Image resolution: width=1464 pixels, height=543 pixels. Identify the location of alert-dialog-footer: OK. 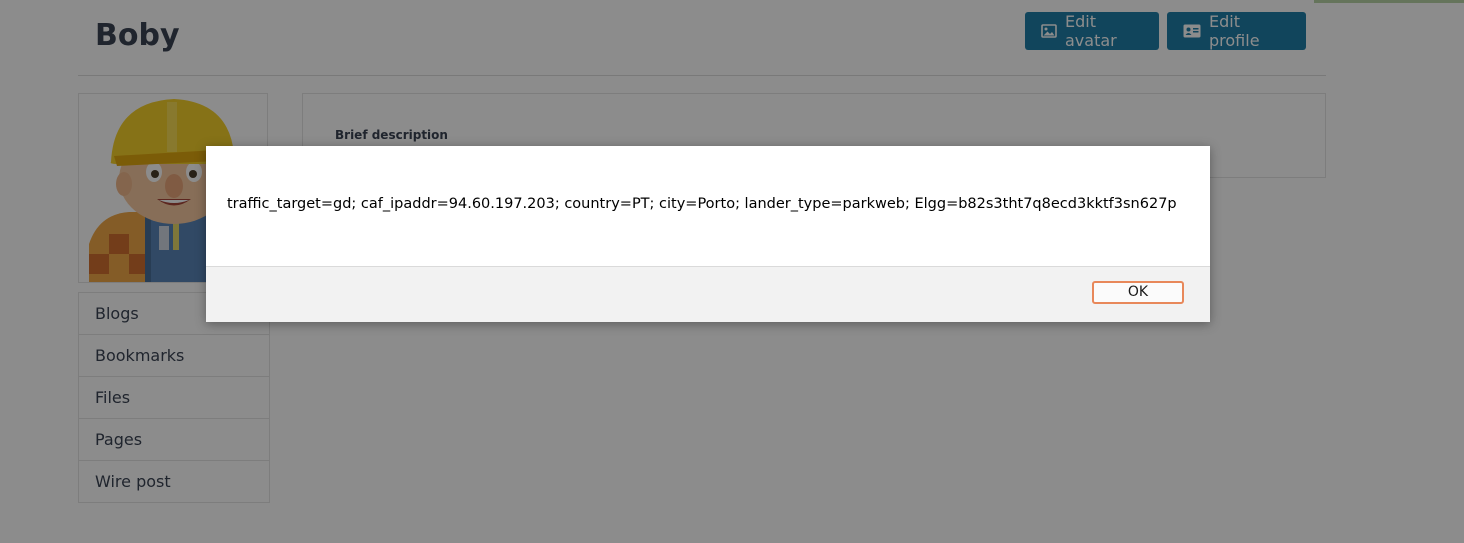
(708, 294).